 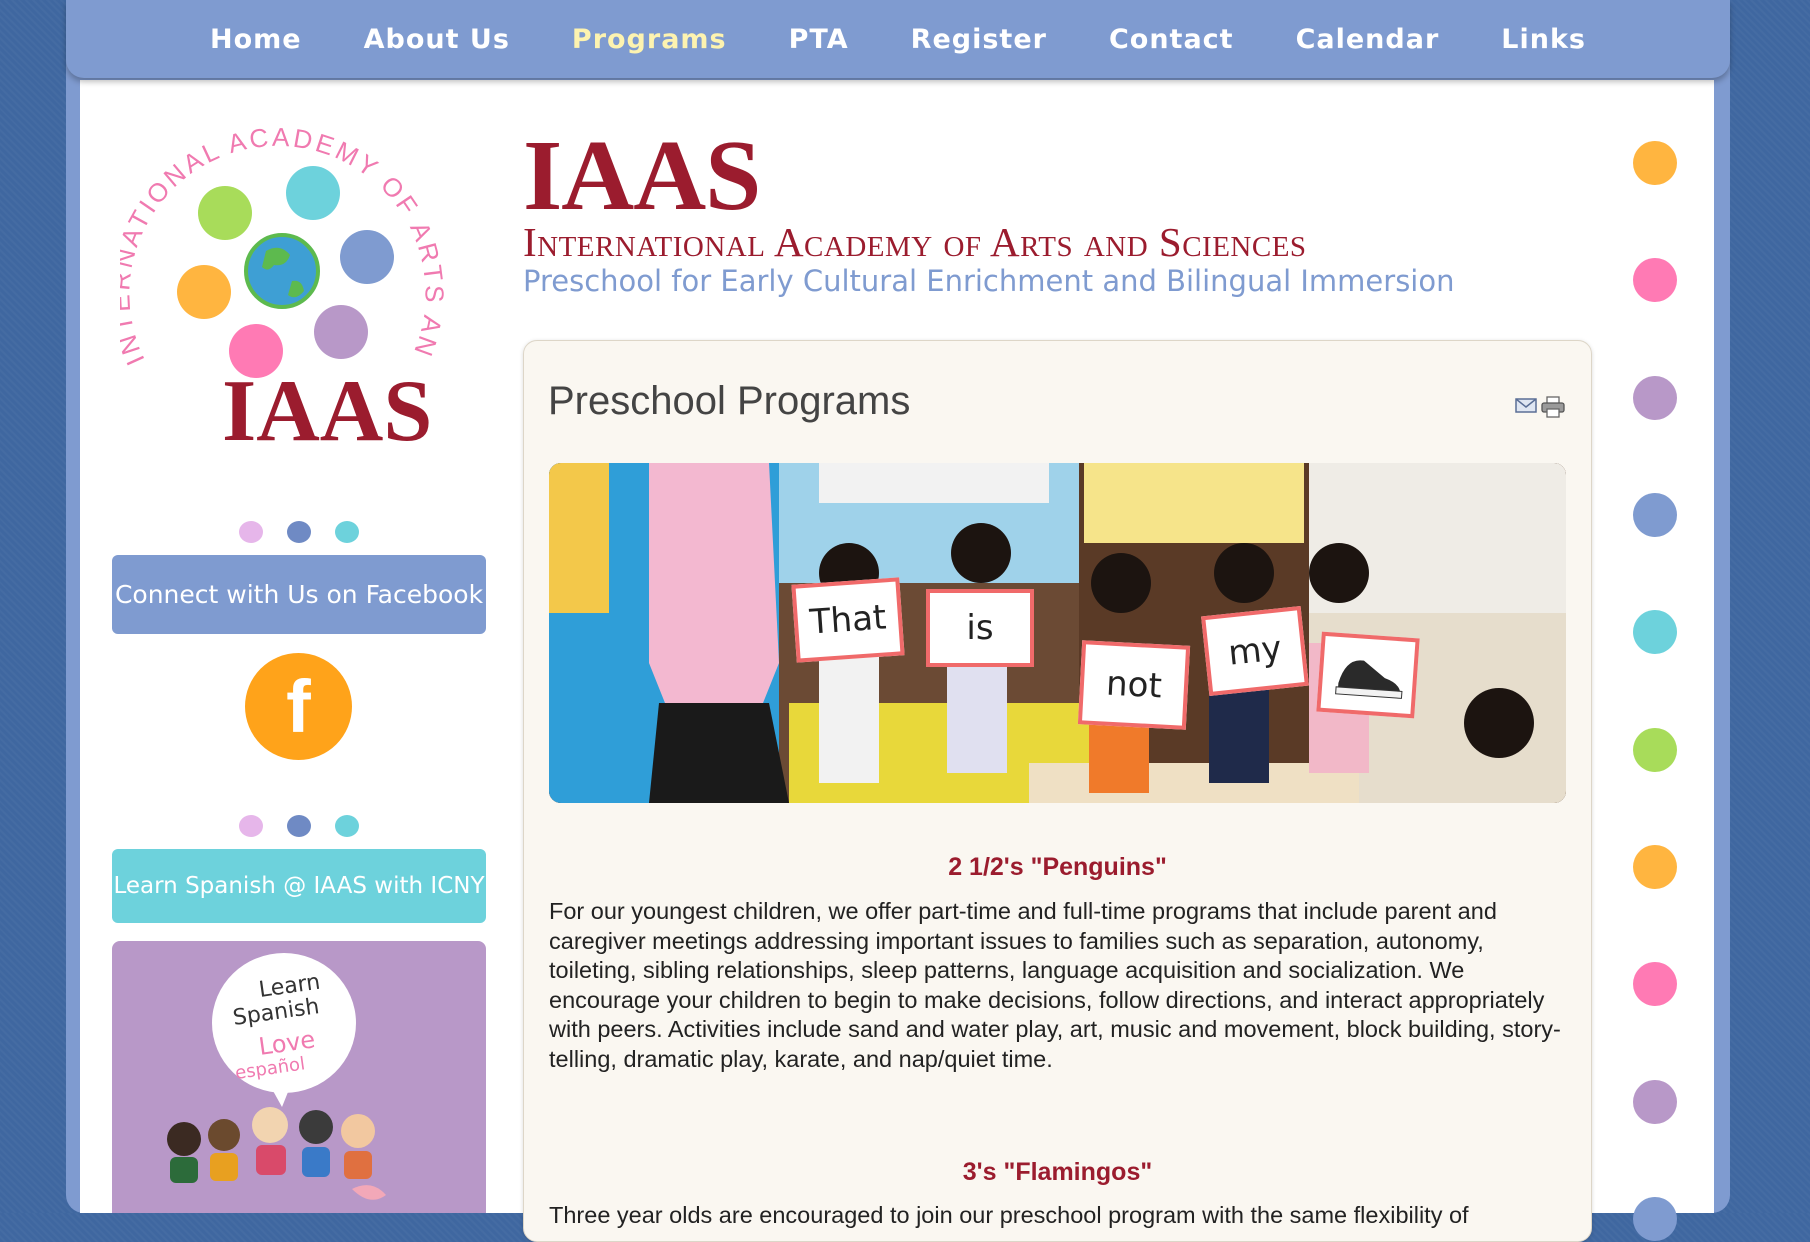 What do you see at coordinates (1526, 409) in the screenshot?
I see `email-icon` at bounding box center [1526, 409].